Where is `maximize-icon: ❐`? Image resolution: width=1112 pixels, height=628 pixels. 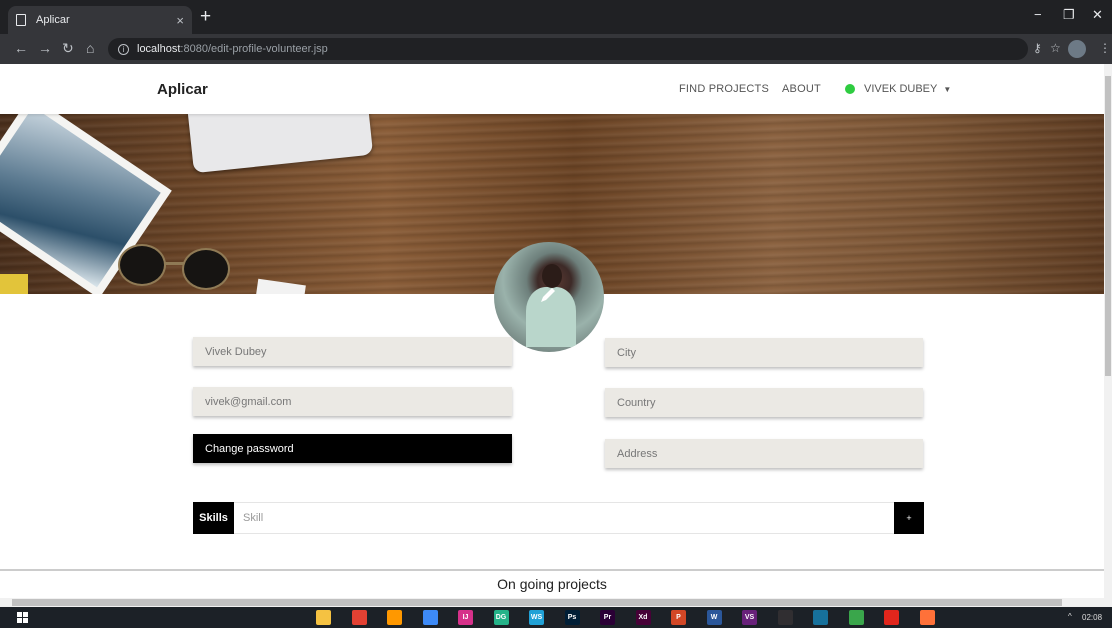 maximize-icon: ❐ is located at coordinates (1069, 15).